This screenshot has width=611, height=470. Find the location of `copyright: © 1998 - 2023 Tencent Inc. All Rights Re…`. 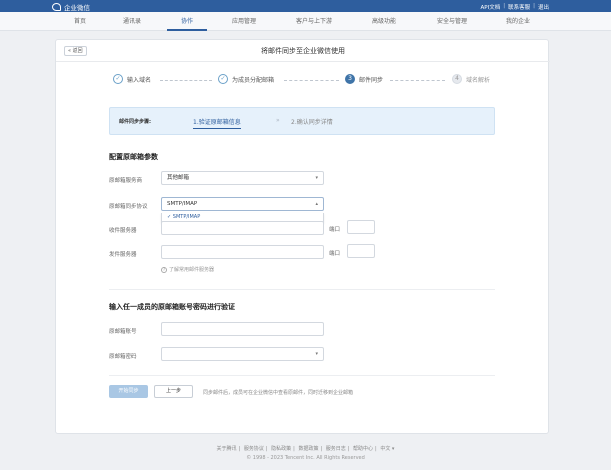

copyright: © 1998 - 2023 Tencent Inc. All Rights Re… is located at coordinates (305, 458).